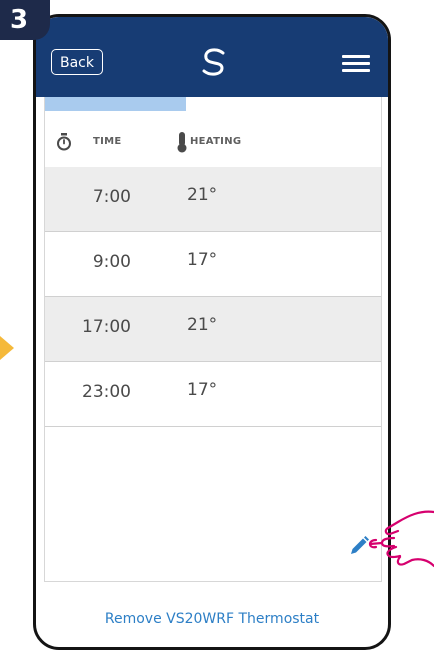 This screenshot has height=655, width=434. I want to click on step-number: 3, so click(19, 20).